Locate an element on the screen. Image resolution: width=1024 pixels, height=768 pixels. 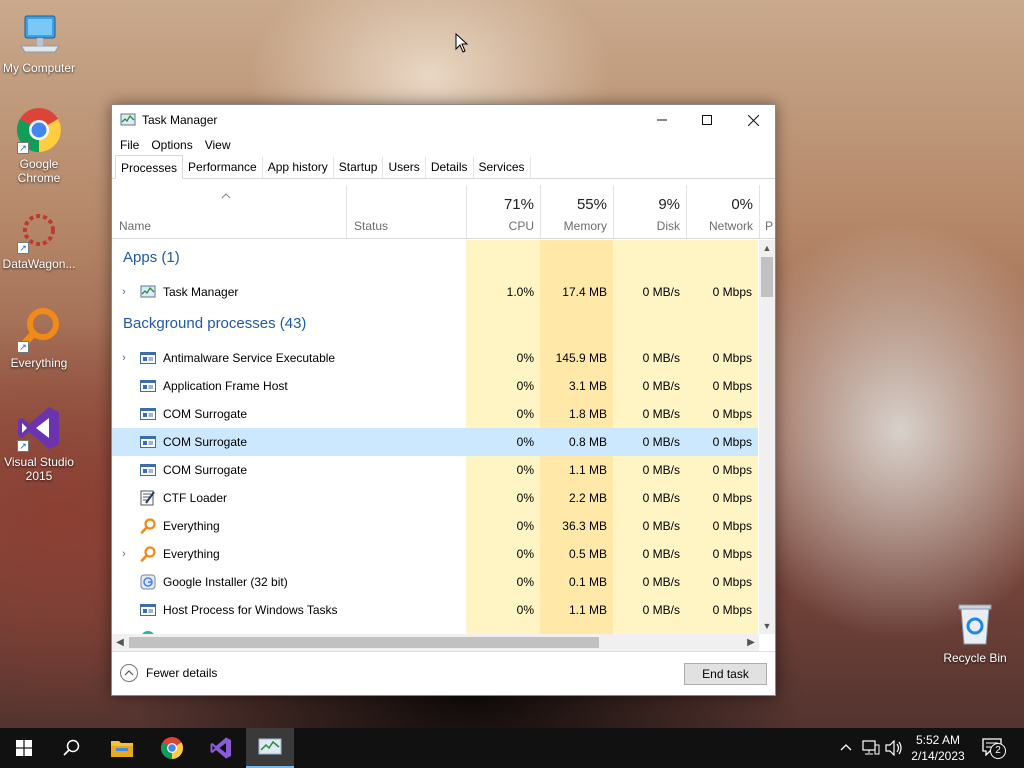
maximize-button is located at coordinates (707, 120).